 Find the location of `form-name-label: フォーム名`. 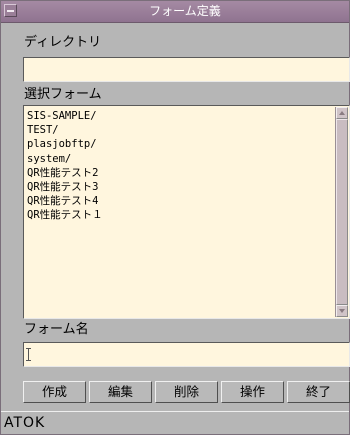

form-name-label: フォーム名 is located at coordinates (56, 329).